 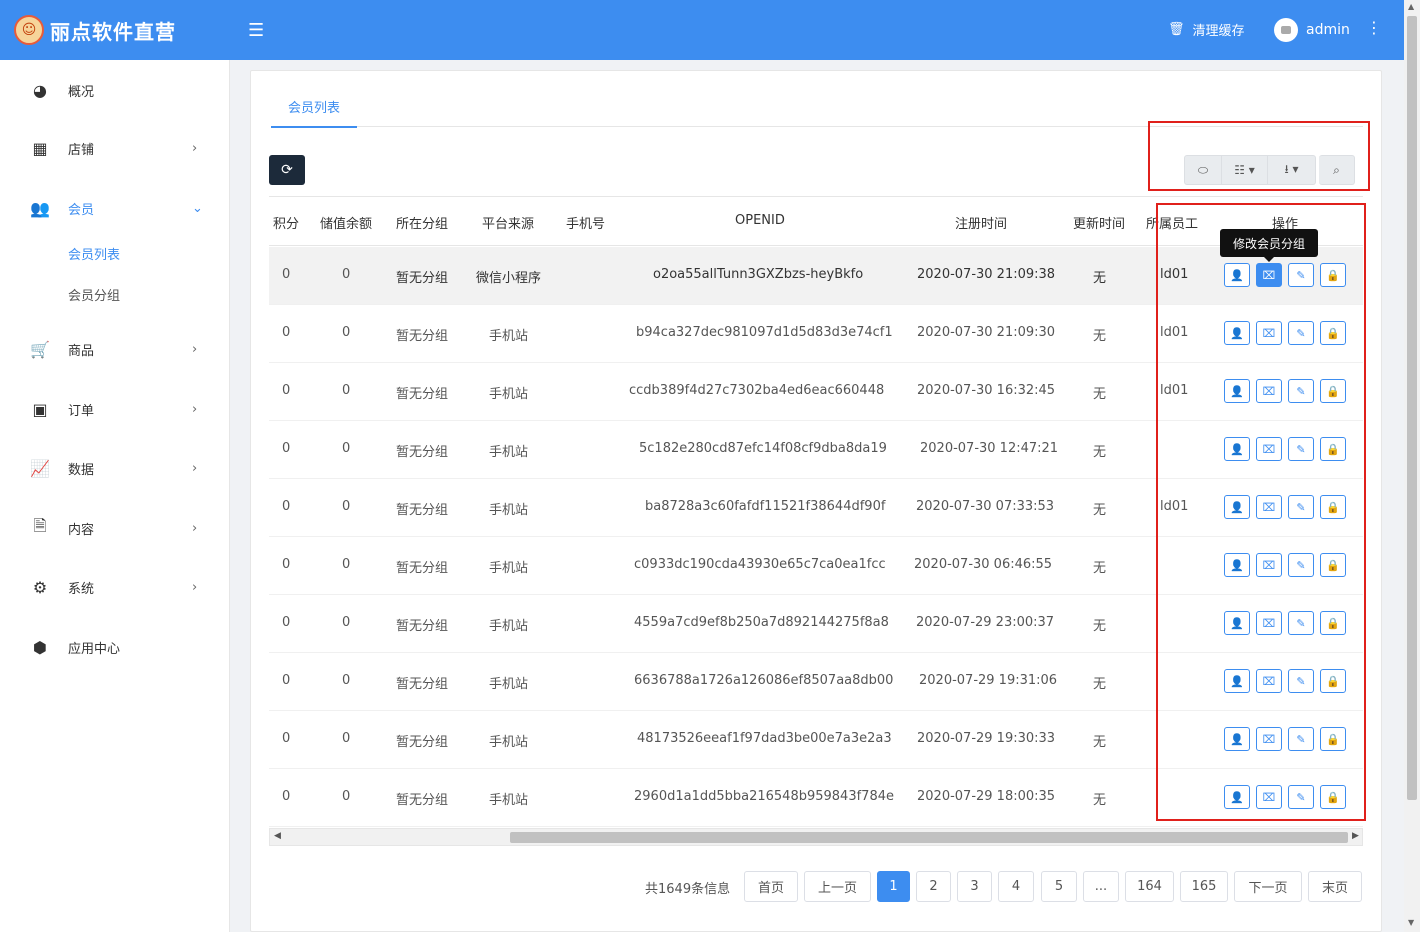 What do you see at coordinates (974, 886) in the screenshot?
I see `page-button: 3` at bounding box center [974, 886].